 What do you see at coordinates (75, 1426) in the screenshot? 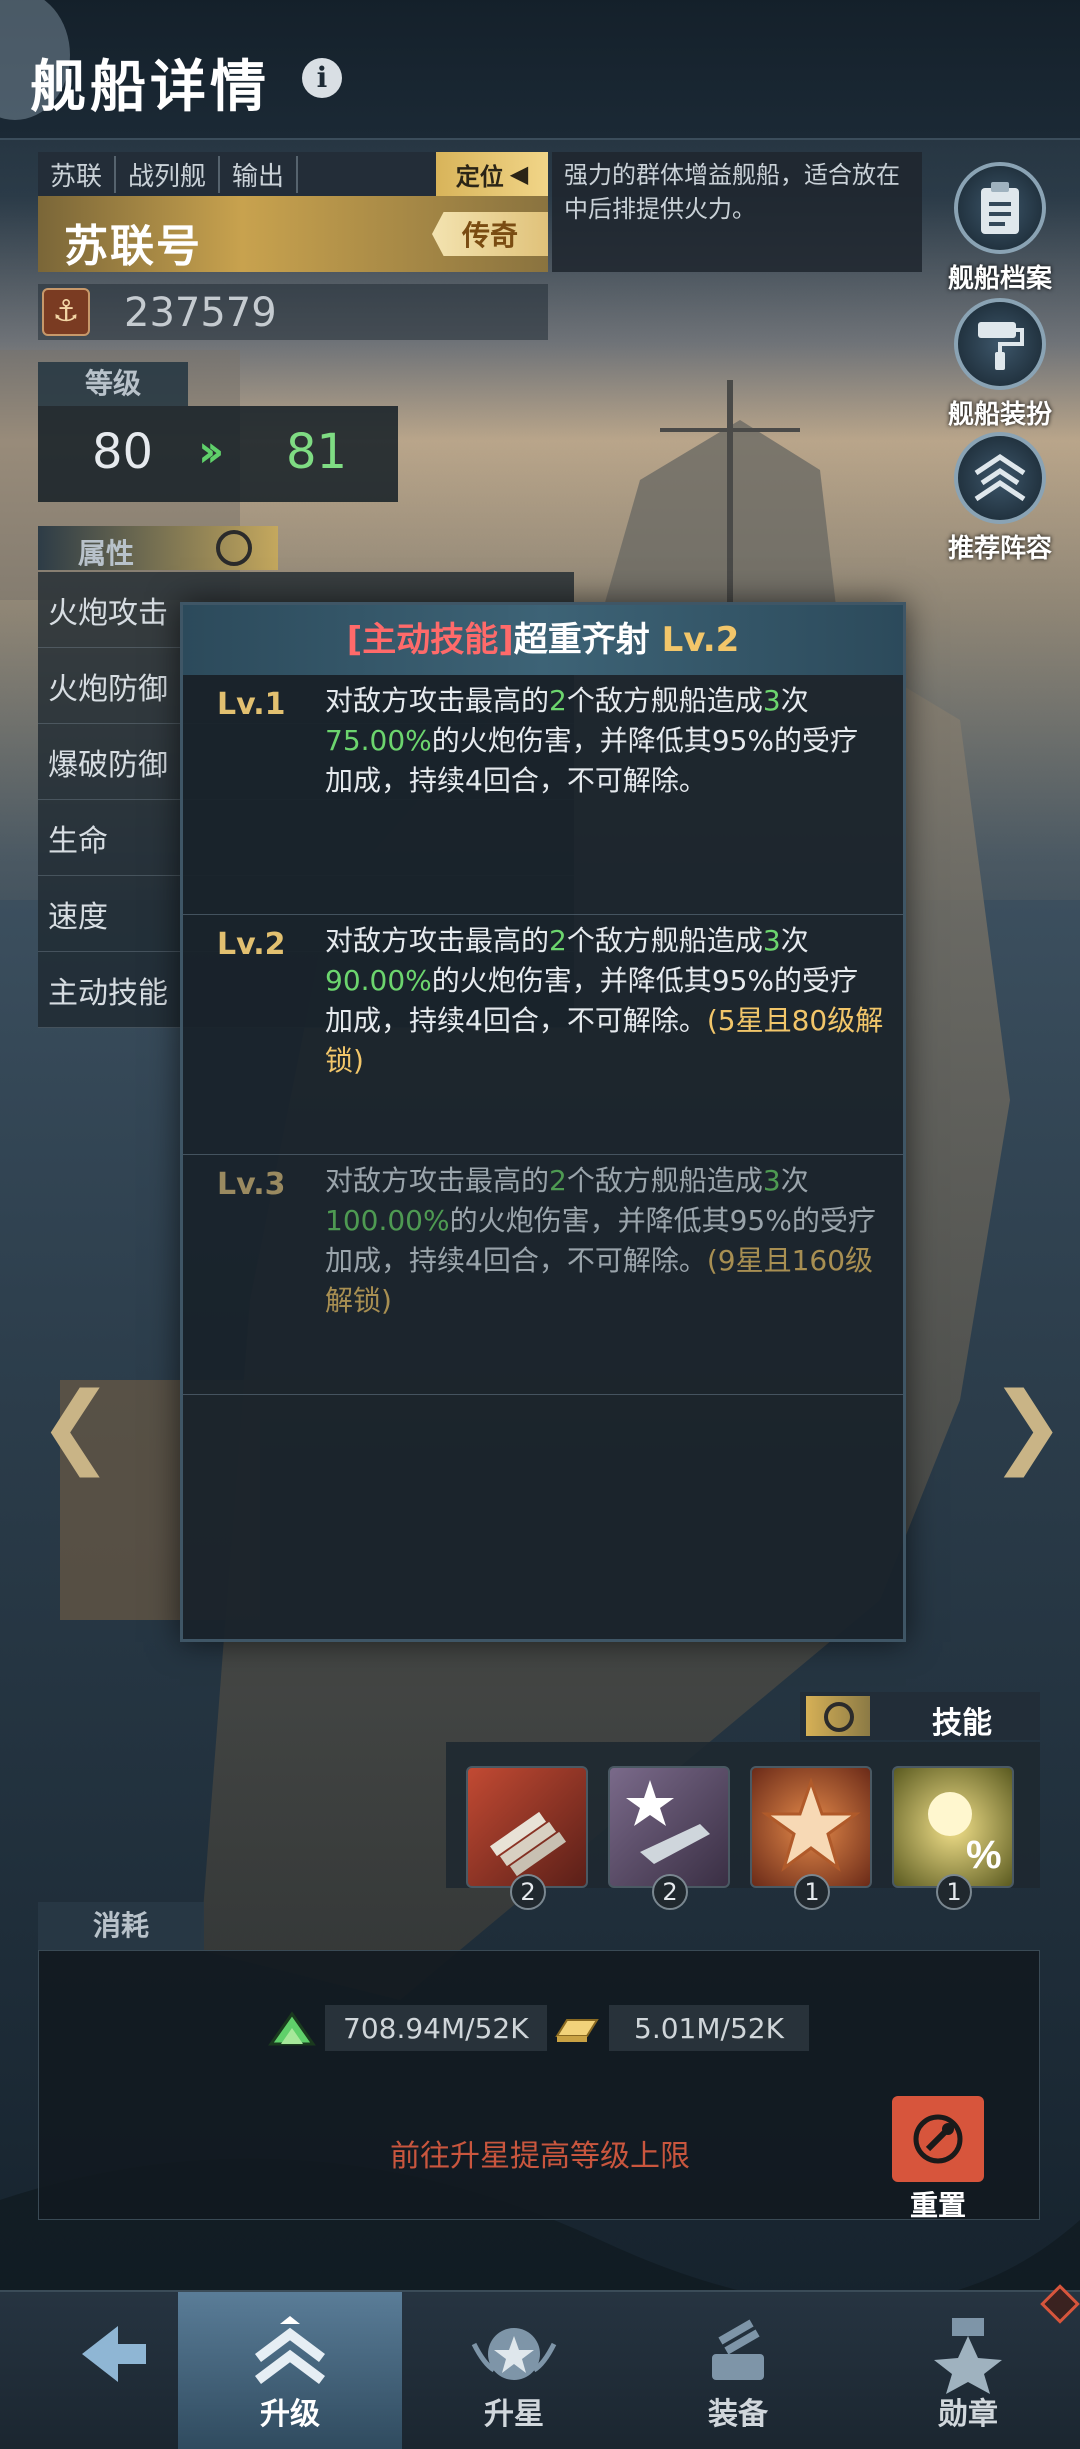
I see `previous-ship-arrow-icon: ❮` at bounding box center [75, 1426].